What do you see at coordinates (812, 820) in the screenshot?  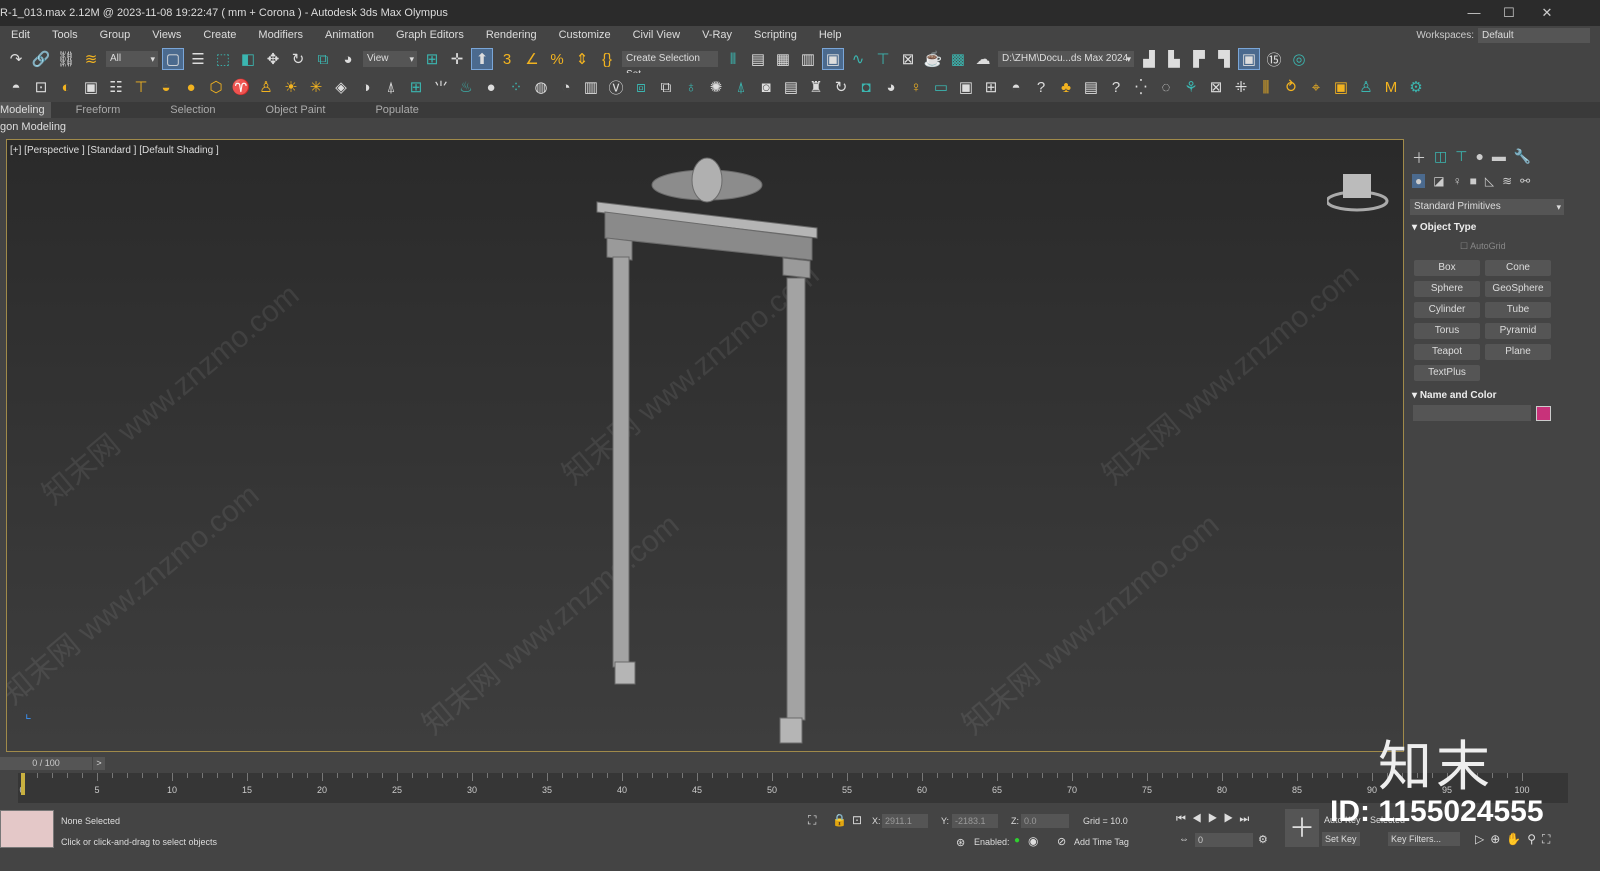 I see `isolate-icon: ⛶` at bounding box center [812, 820].